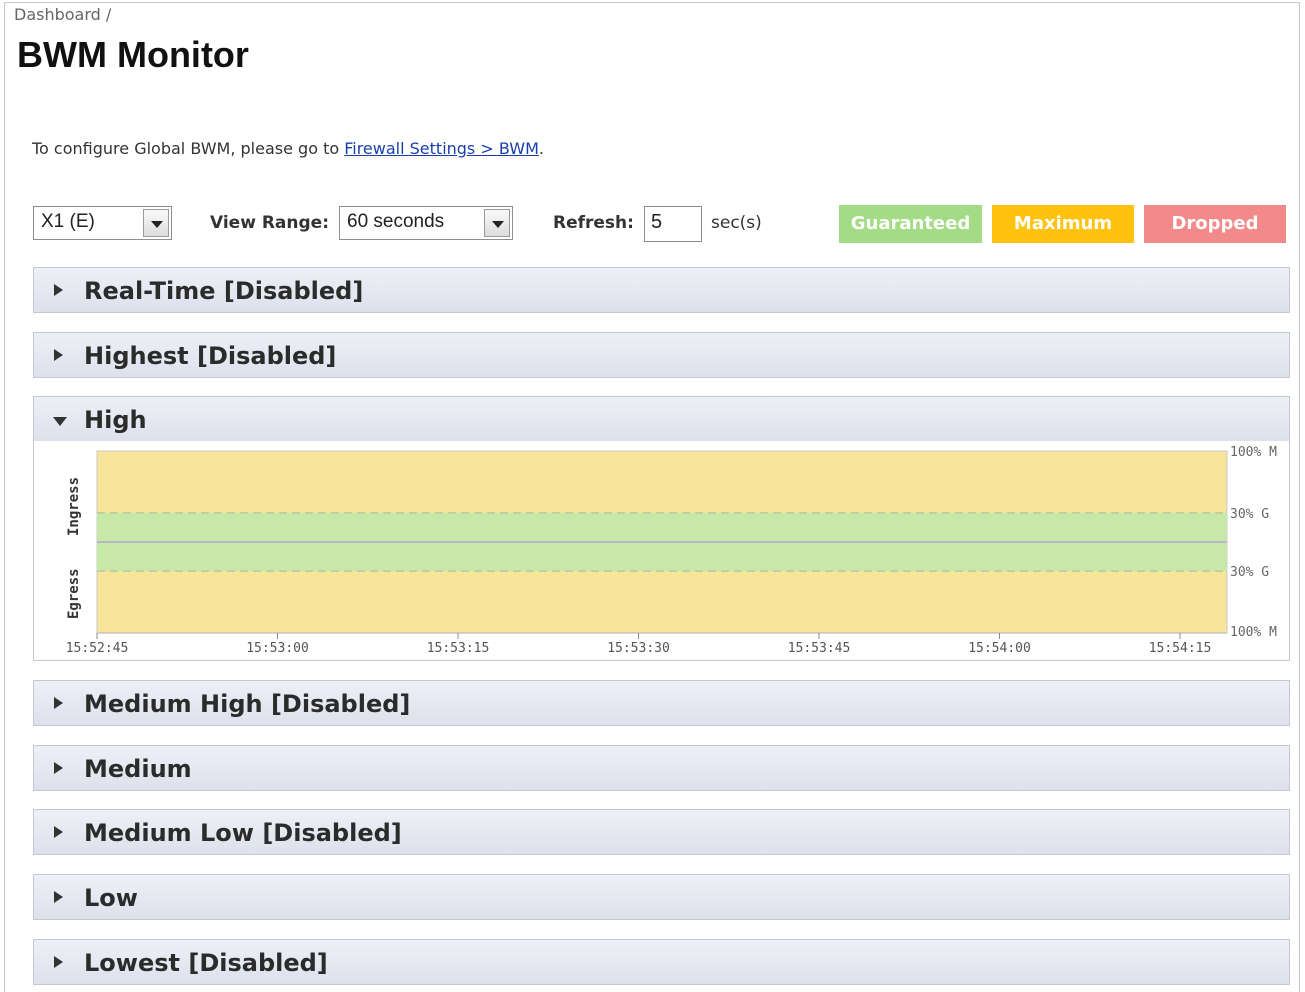 The image size is (1305, 992). I want to click on legend-maximum: Maximum, so click(1063, 224).